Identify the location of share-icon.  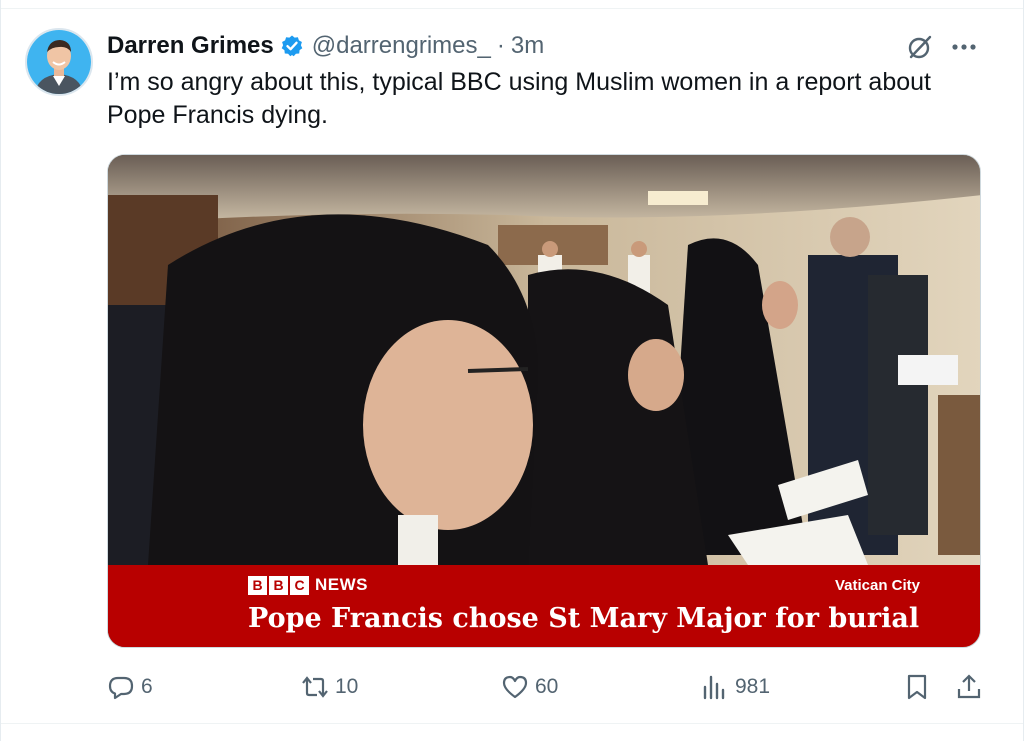
(969, 686).